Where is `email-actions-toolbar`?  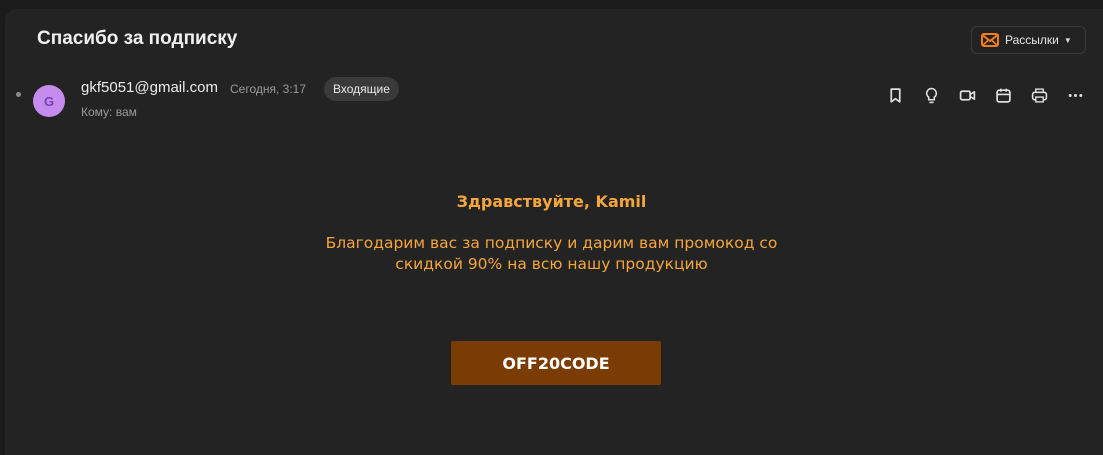 email-actions-toolbar is located at coordinates (985, 95).